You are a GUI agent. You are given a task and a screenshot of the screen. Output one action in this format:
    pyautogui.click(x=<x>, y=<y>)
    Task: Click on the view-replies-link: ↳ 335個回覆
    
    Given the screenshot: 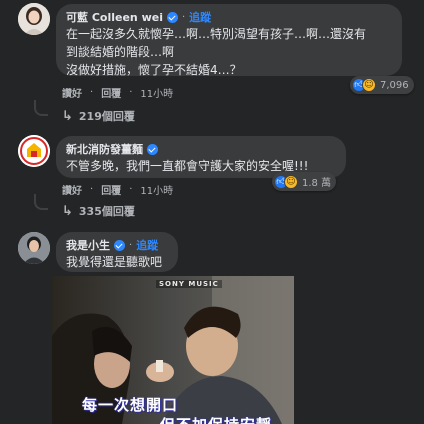 What is the action you would take?
    pyautogui.click(x=98, y=211)
    